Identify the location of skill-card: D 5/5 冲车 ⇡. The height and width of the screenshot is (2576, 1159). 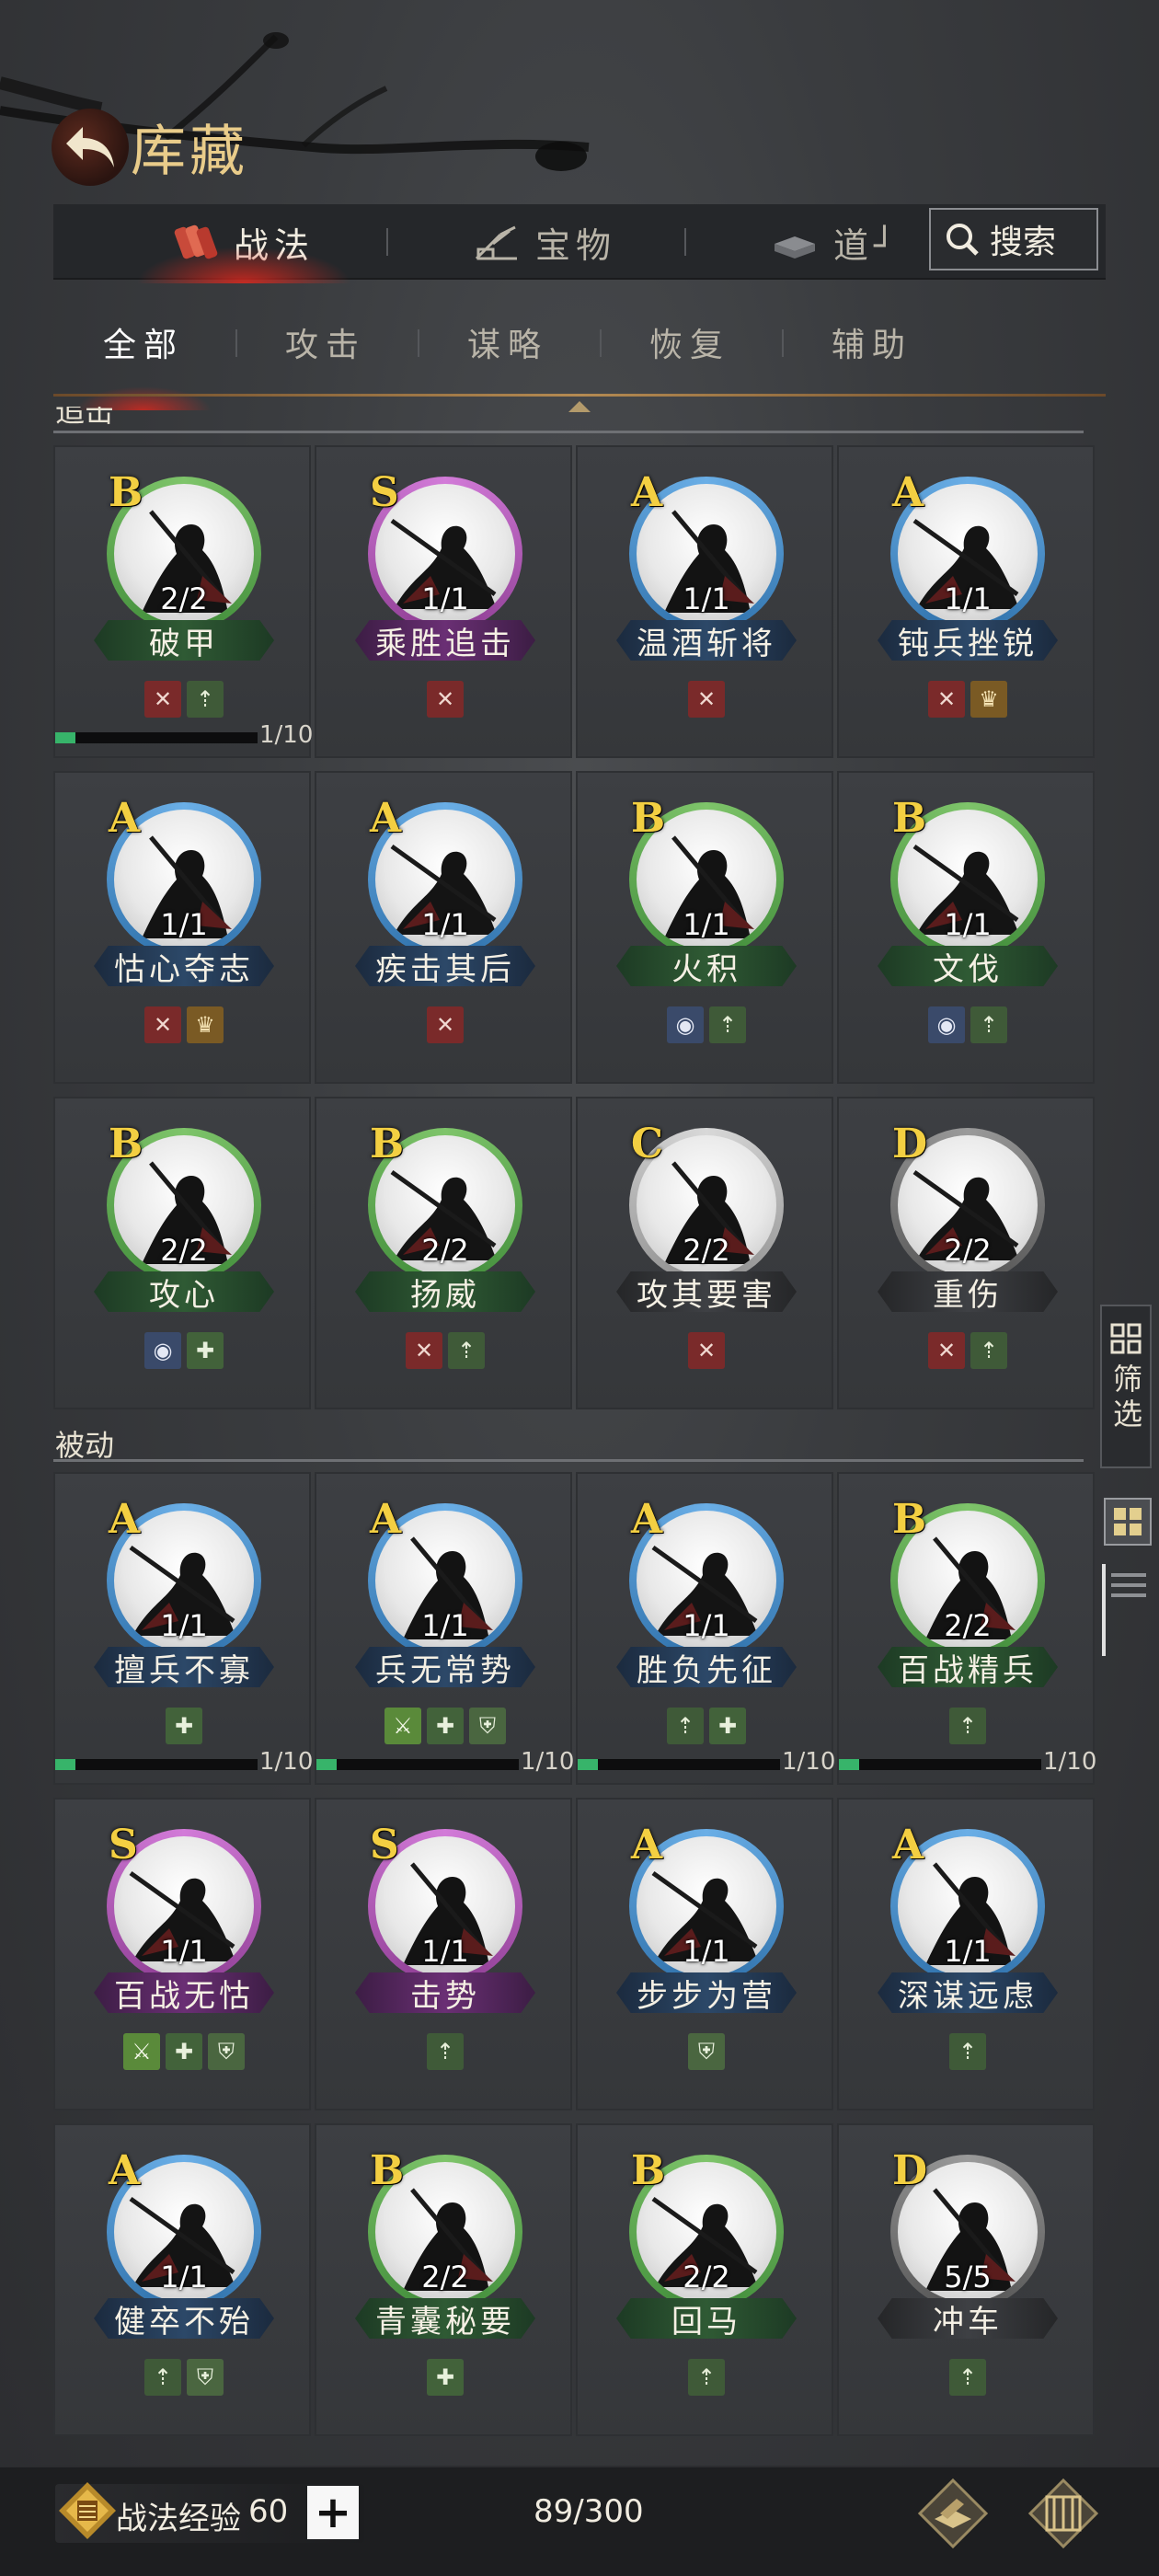
(966, 2279).